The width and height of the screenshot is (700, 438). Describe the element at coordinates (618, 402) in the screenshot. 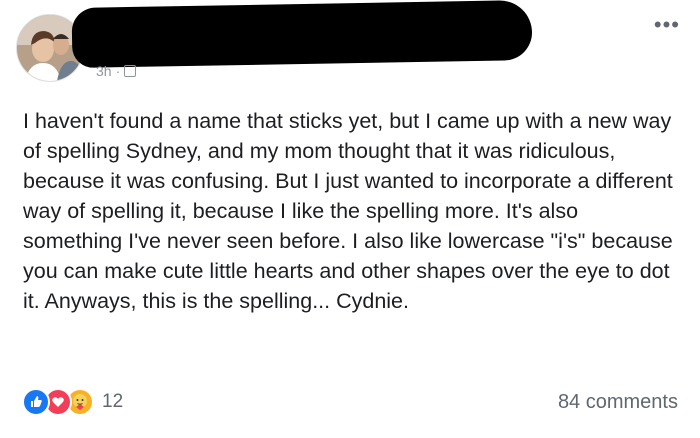

I see `comments-link: 84 comments` at that location.